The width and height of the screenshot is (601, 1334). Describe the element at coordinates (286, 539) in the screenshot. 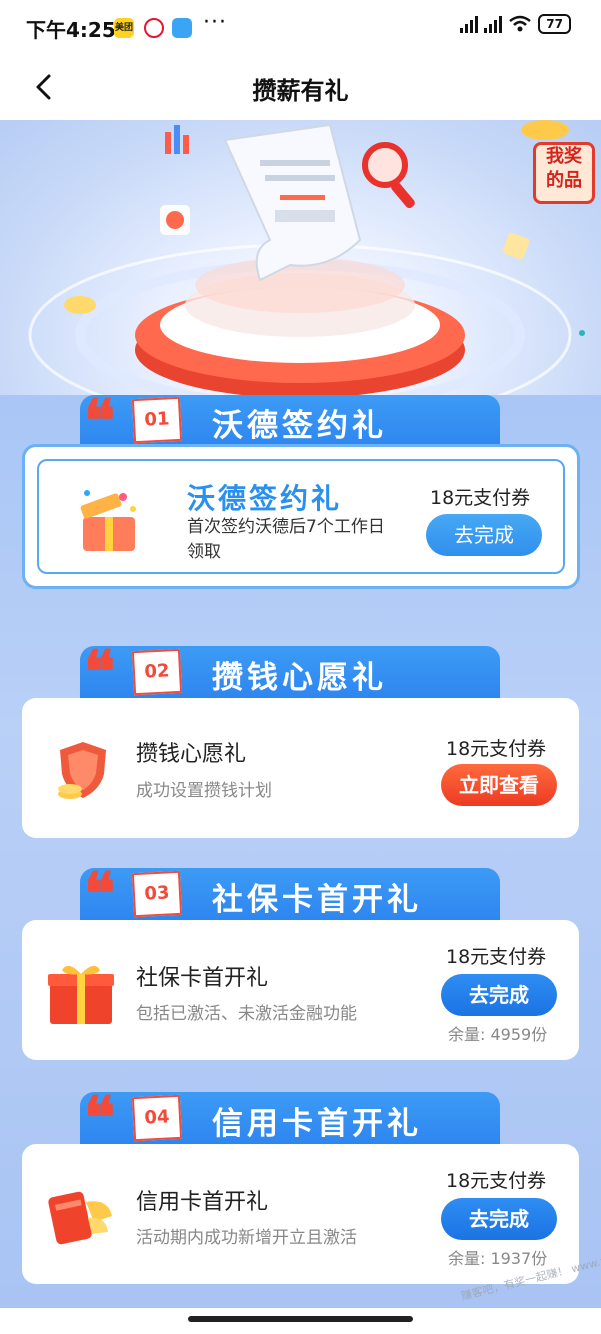

I see `card-description: 首次签约沃德后7个工作日领取` at that location.